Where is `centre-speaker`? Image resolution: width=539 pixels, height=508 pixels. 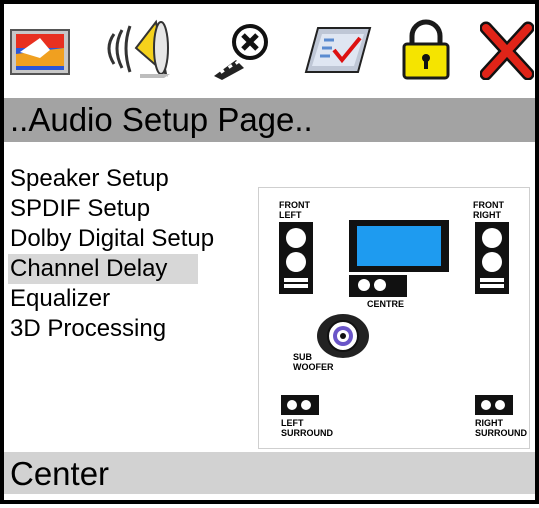 centre-speaker is located at coordinates (378, 286).